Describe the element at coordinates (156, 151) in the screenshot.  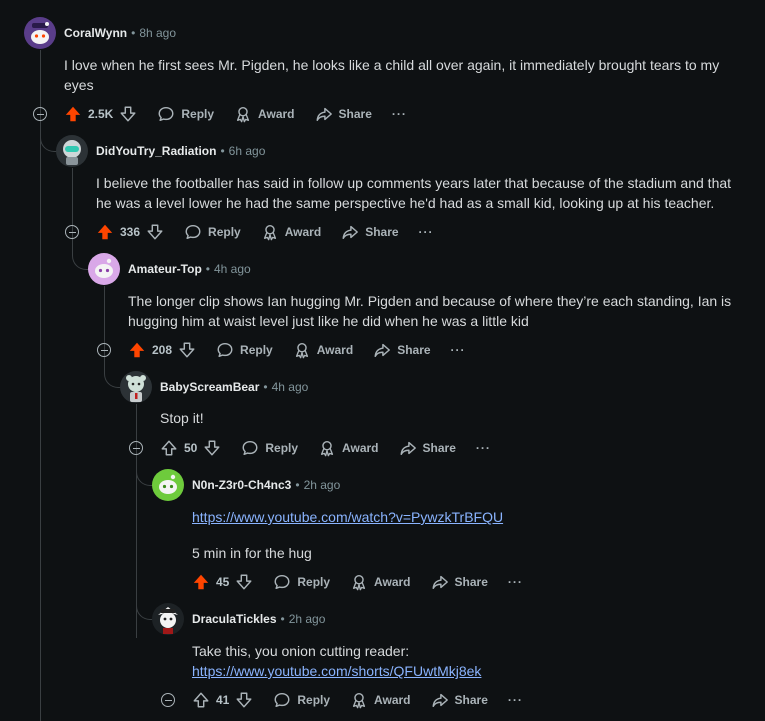
I see `author-name: DidYouTry_Radiation` at that location.